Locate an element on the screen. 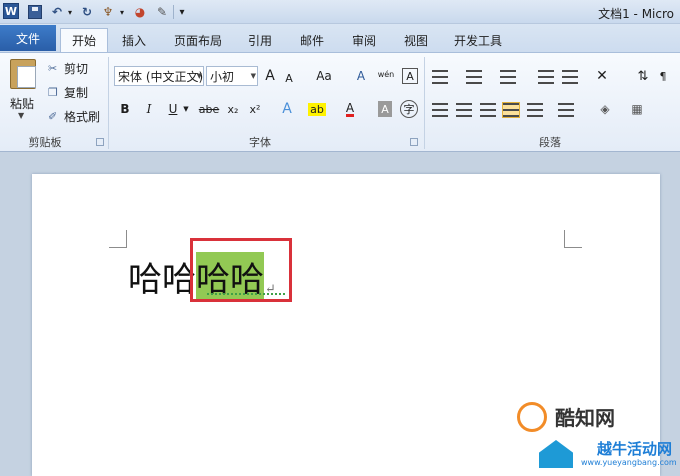 This screenshot has width=680, height=476. watermark-logo: 酷知网 越牛活动网 www.yueyangbang.com is located at coordinates (597, 437).